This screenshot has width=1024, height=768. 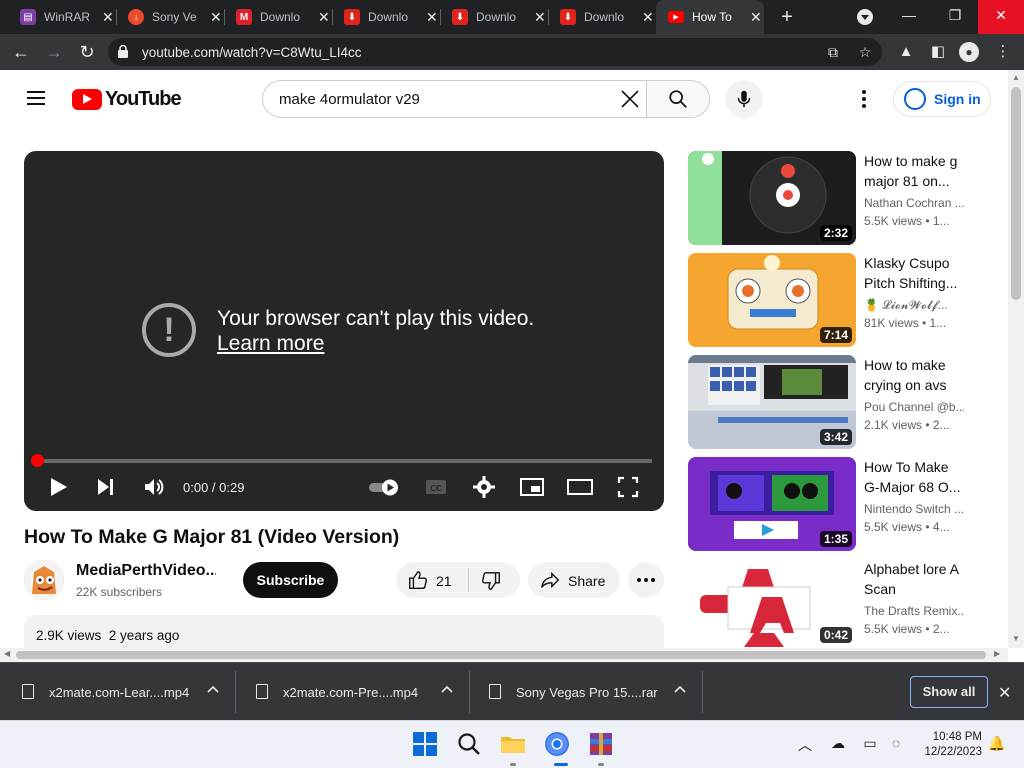 What do you see at coordinates (870, 744) in the screenshot?
I see `display-icon: ▭` at bounding box center [870, 744].